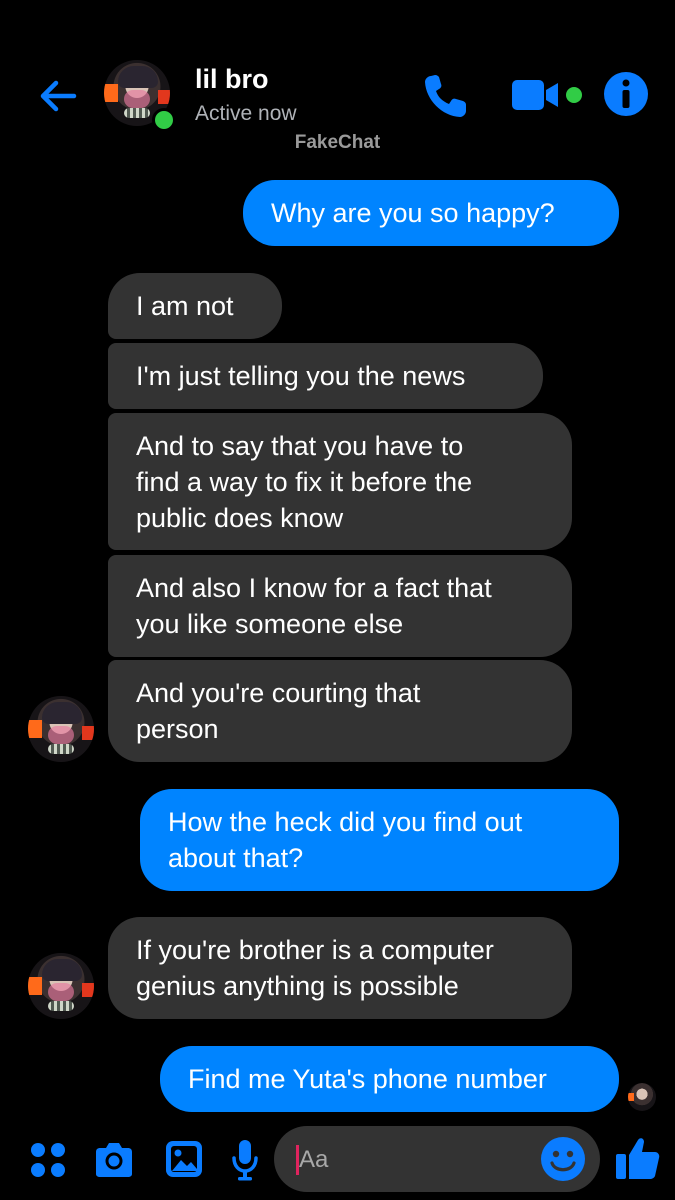 The image size is (675, 1200). What do you see at coordinates (325, 376) in the screenshot?
I see `received-message: I'm just telling you the news` at bounding box center [325, 376].